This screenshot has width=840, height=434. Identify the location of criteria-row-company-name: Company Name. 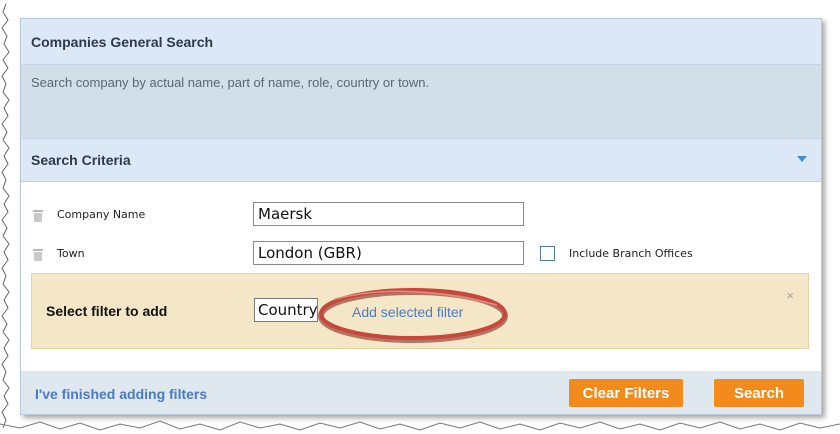
(421, 217).